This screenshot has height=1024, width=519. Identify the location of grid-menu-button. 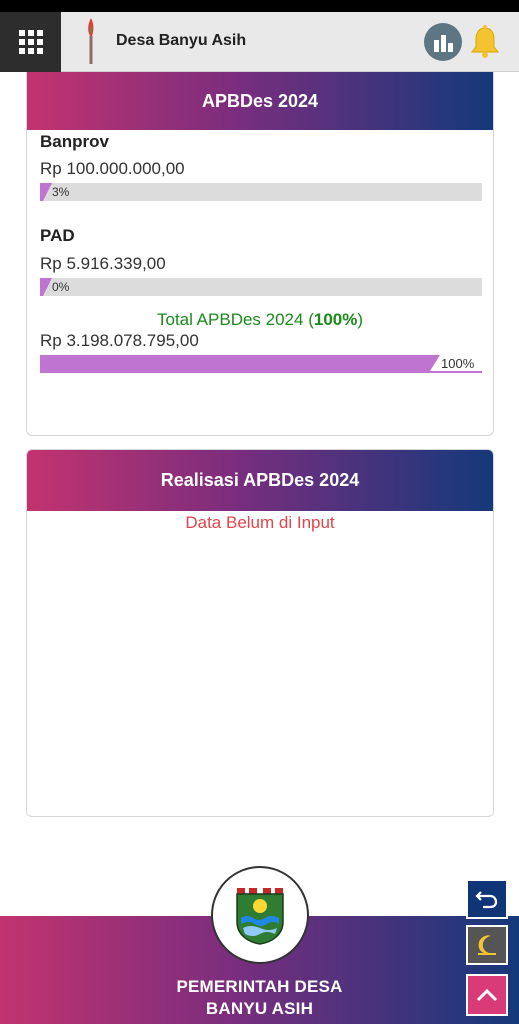
(30, 42).